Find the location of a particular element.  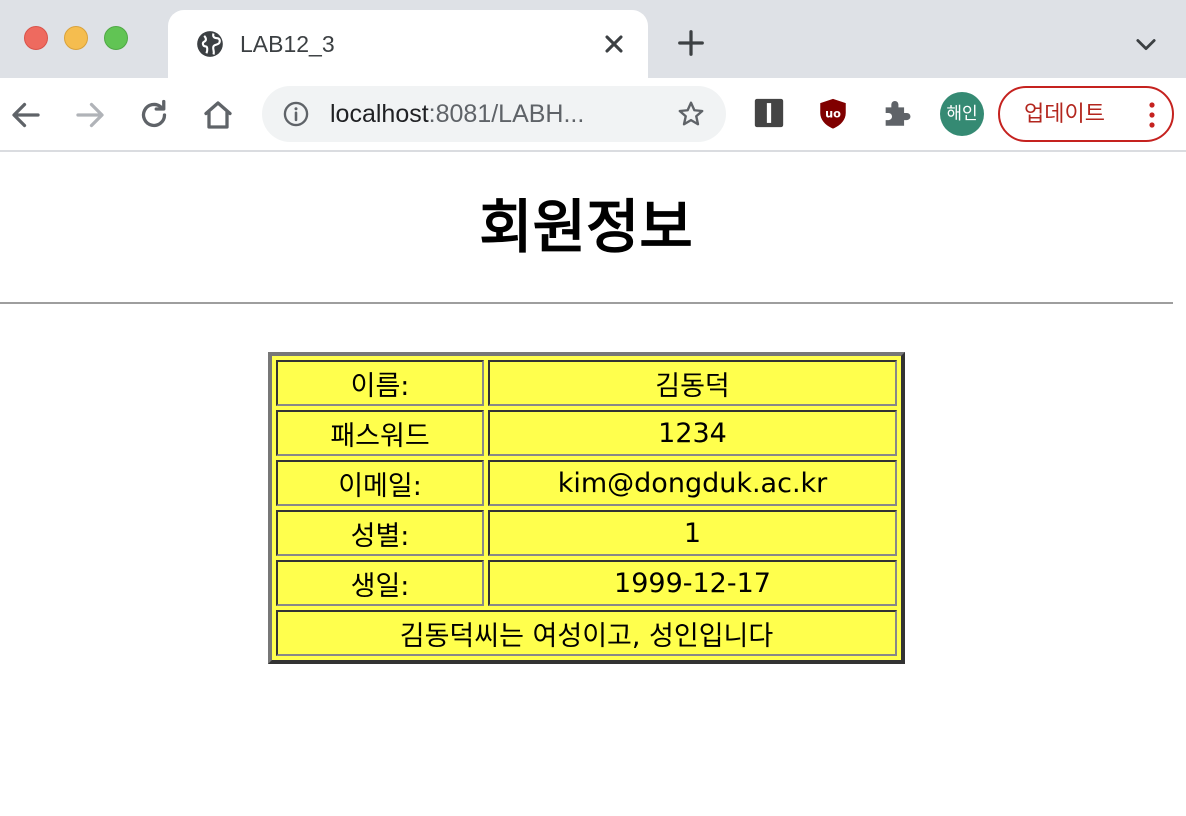

table-row: 성별: 1 is located at coordinates (586, 533).